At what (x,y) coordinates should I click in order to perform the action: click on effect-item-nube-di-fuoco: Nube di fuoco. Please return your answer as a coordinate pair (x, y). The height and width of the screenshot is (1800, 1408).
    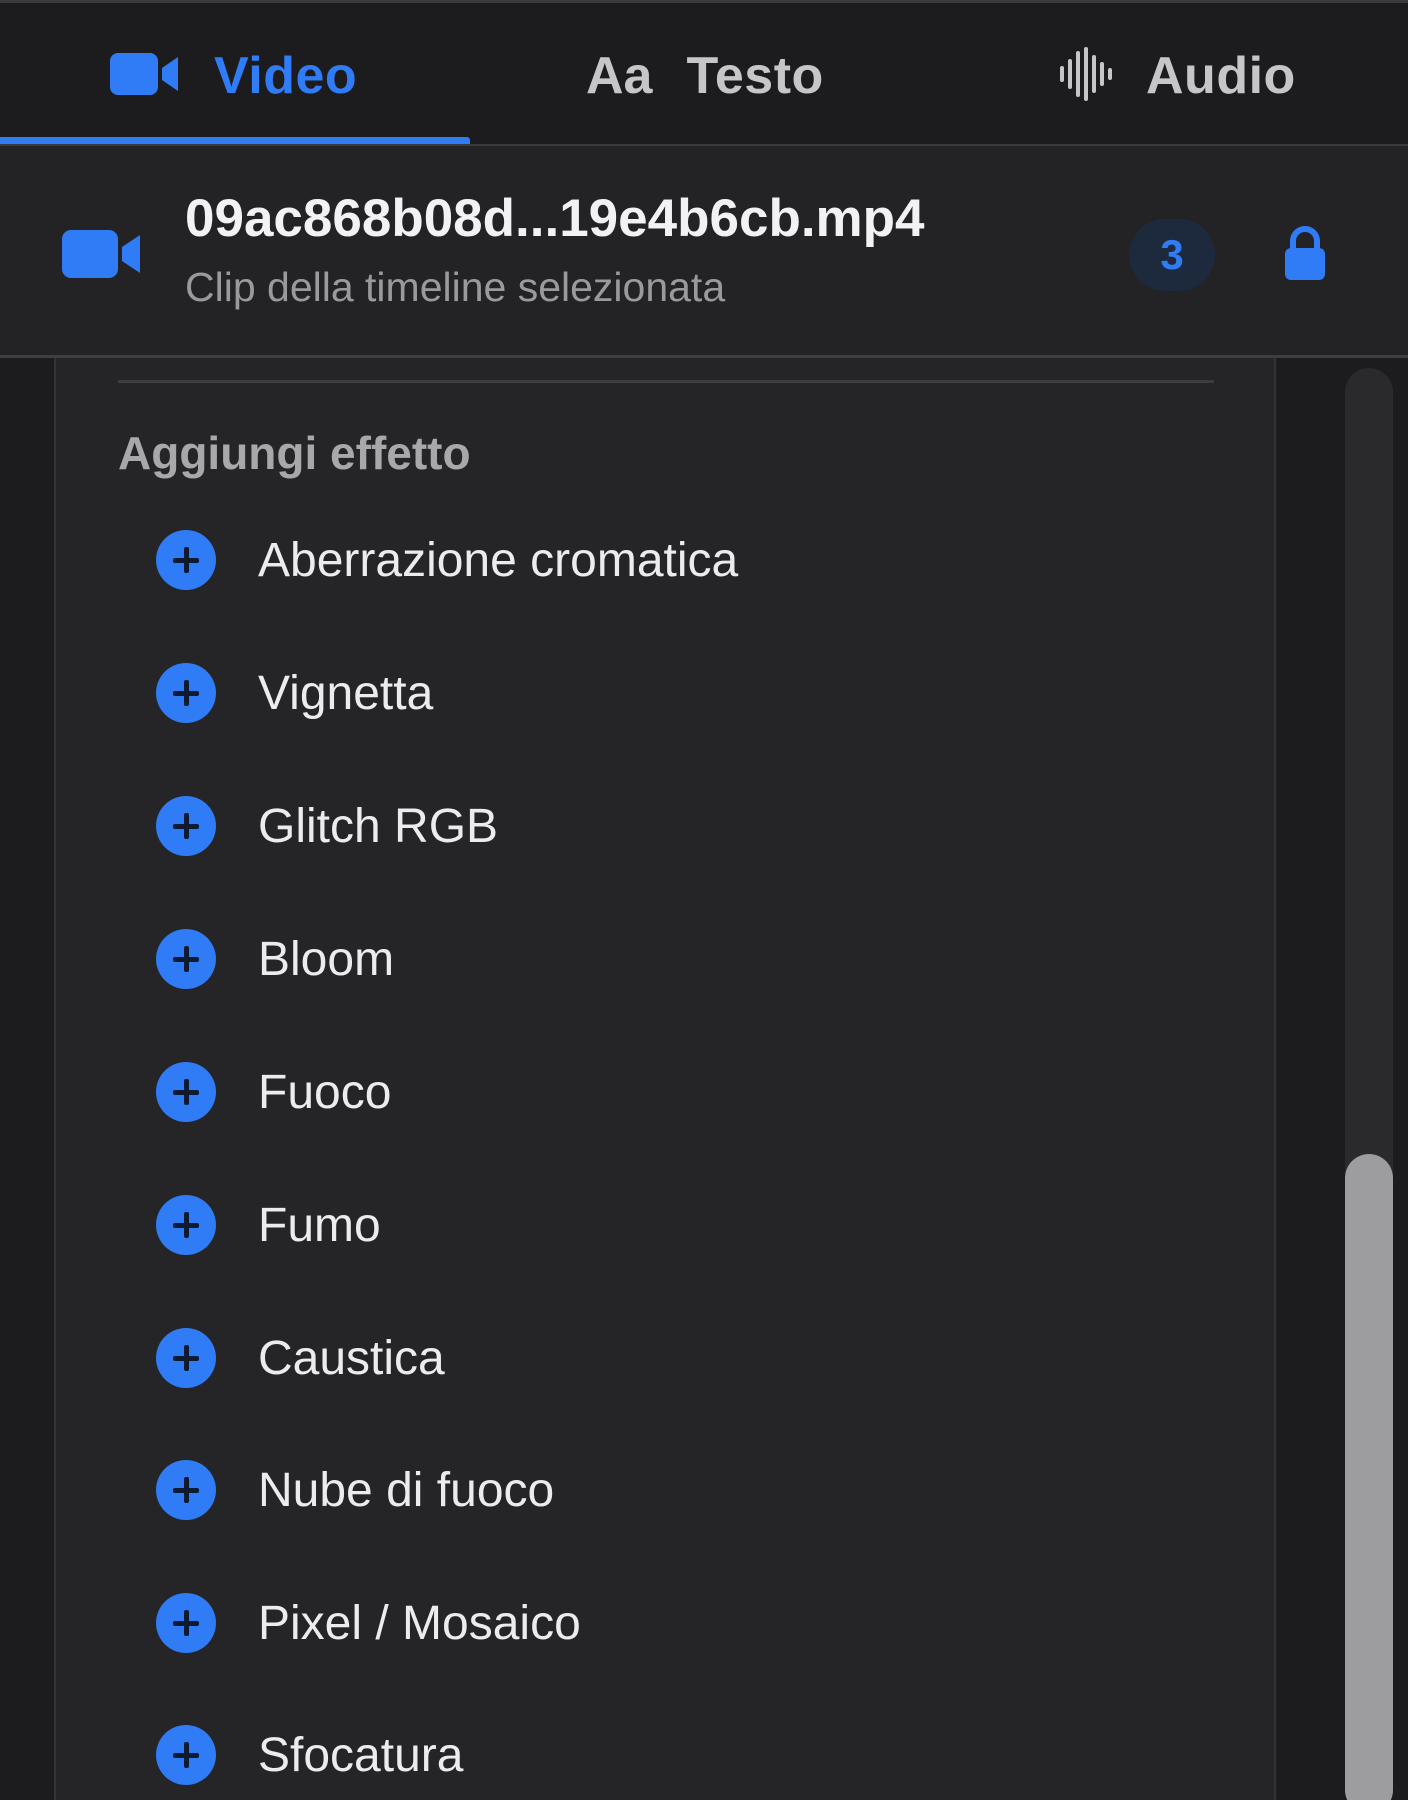
    Looking at the image, I should click on (355, 1490).